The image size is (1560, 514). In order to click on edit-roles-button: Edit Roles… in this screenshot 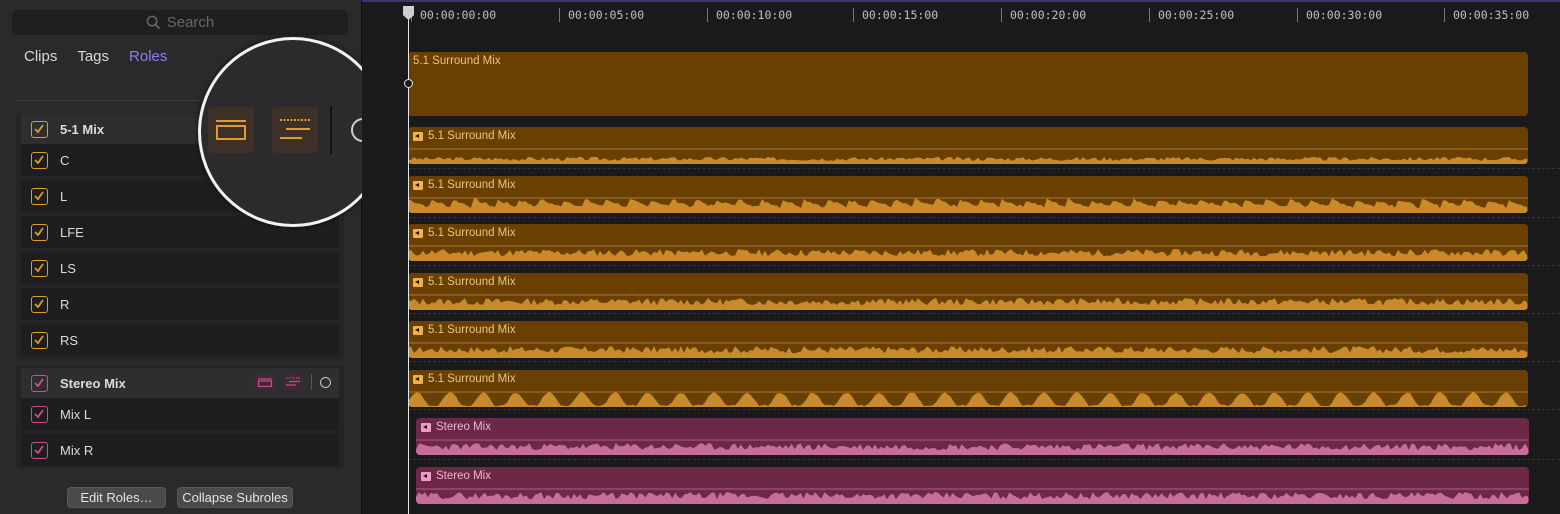, I will do `click(116, 497)`.